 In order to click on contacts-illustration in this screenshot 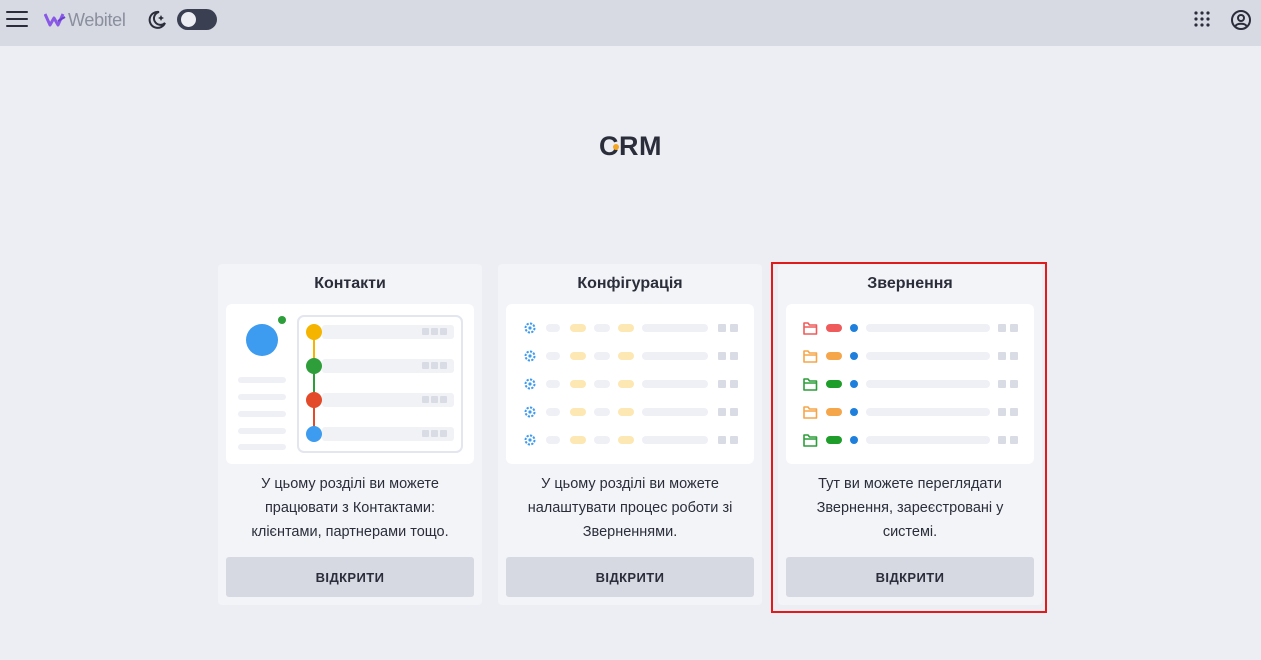, I will do `click(350, 384)`.